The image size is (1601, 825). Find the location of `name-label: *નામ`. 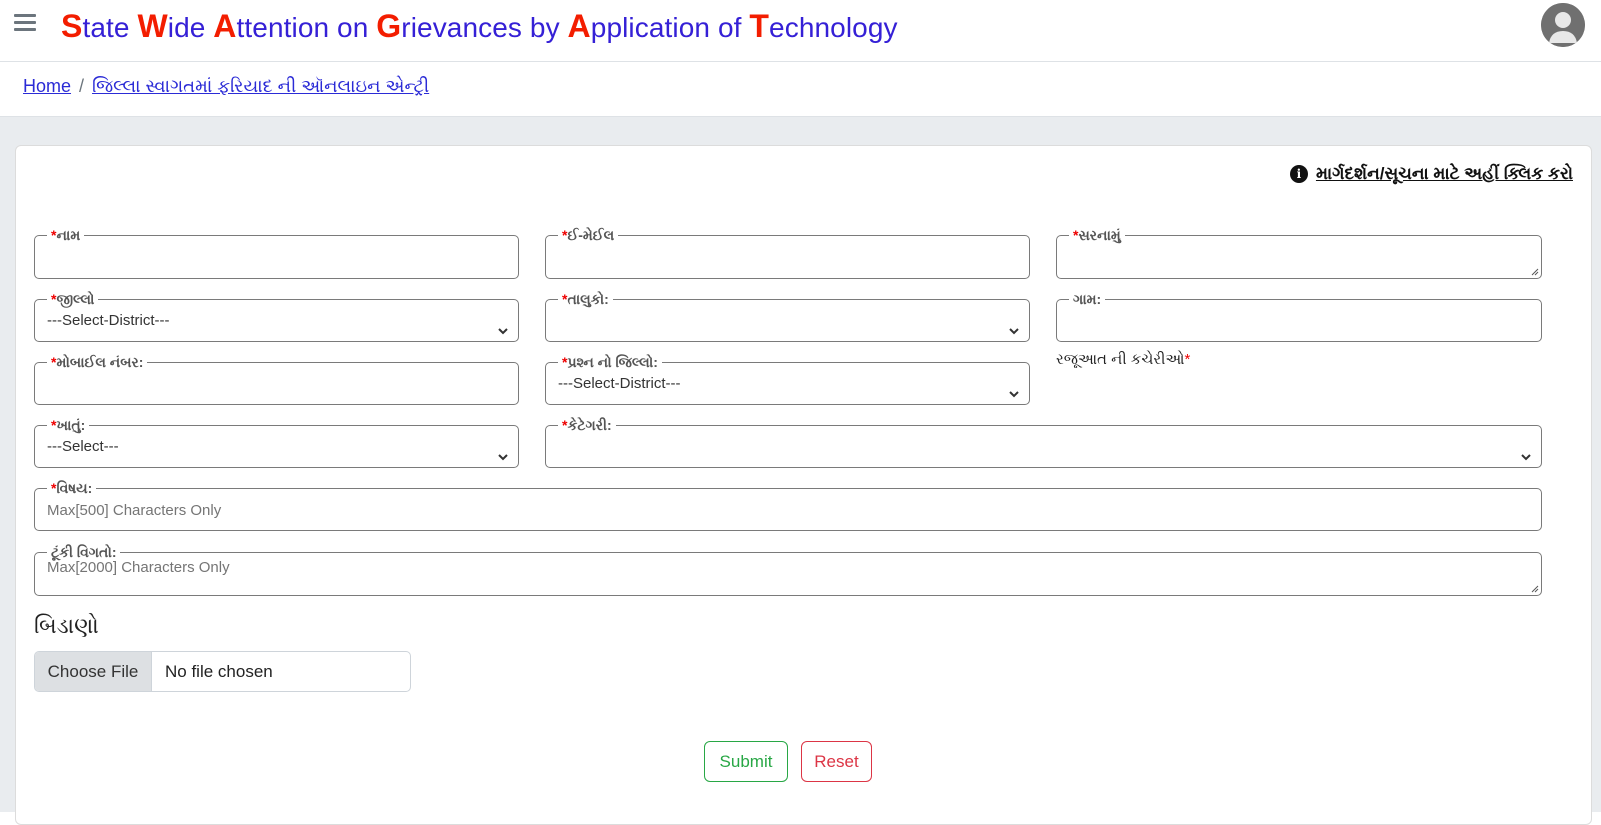

name-label: *નામ is located at coordinates (65, 235).